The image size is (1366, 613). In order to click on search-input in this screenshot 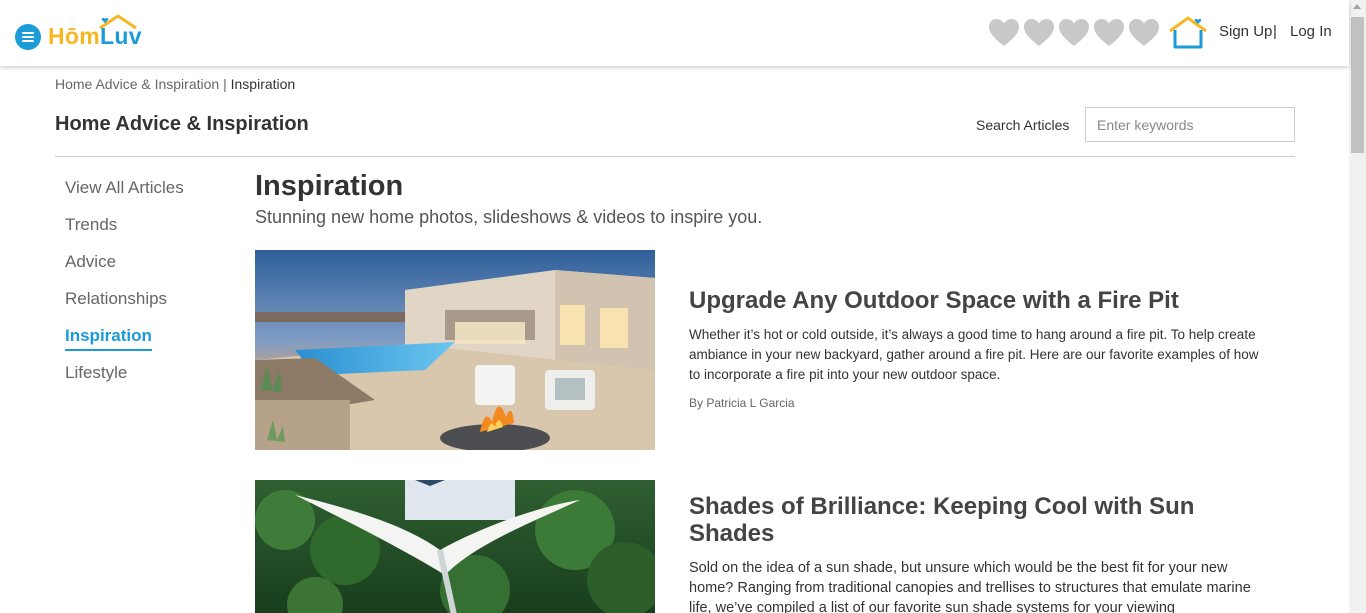, I will do `click(1190, 124)`.